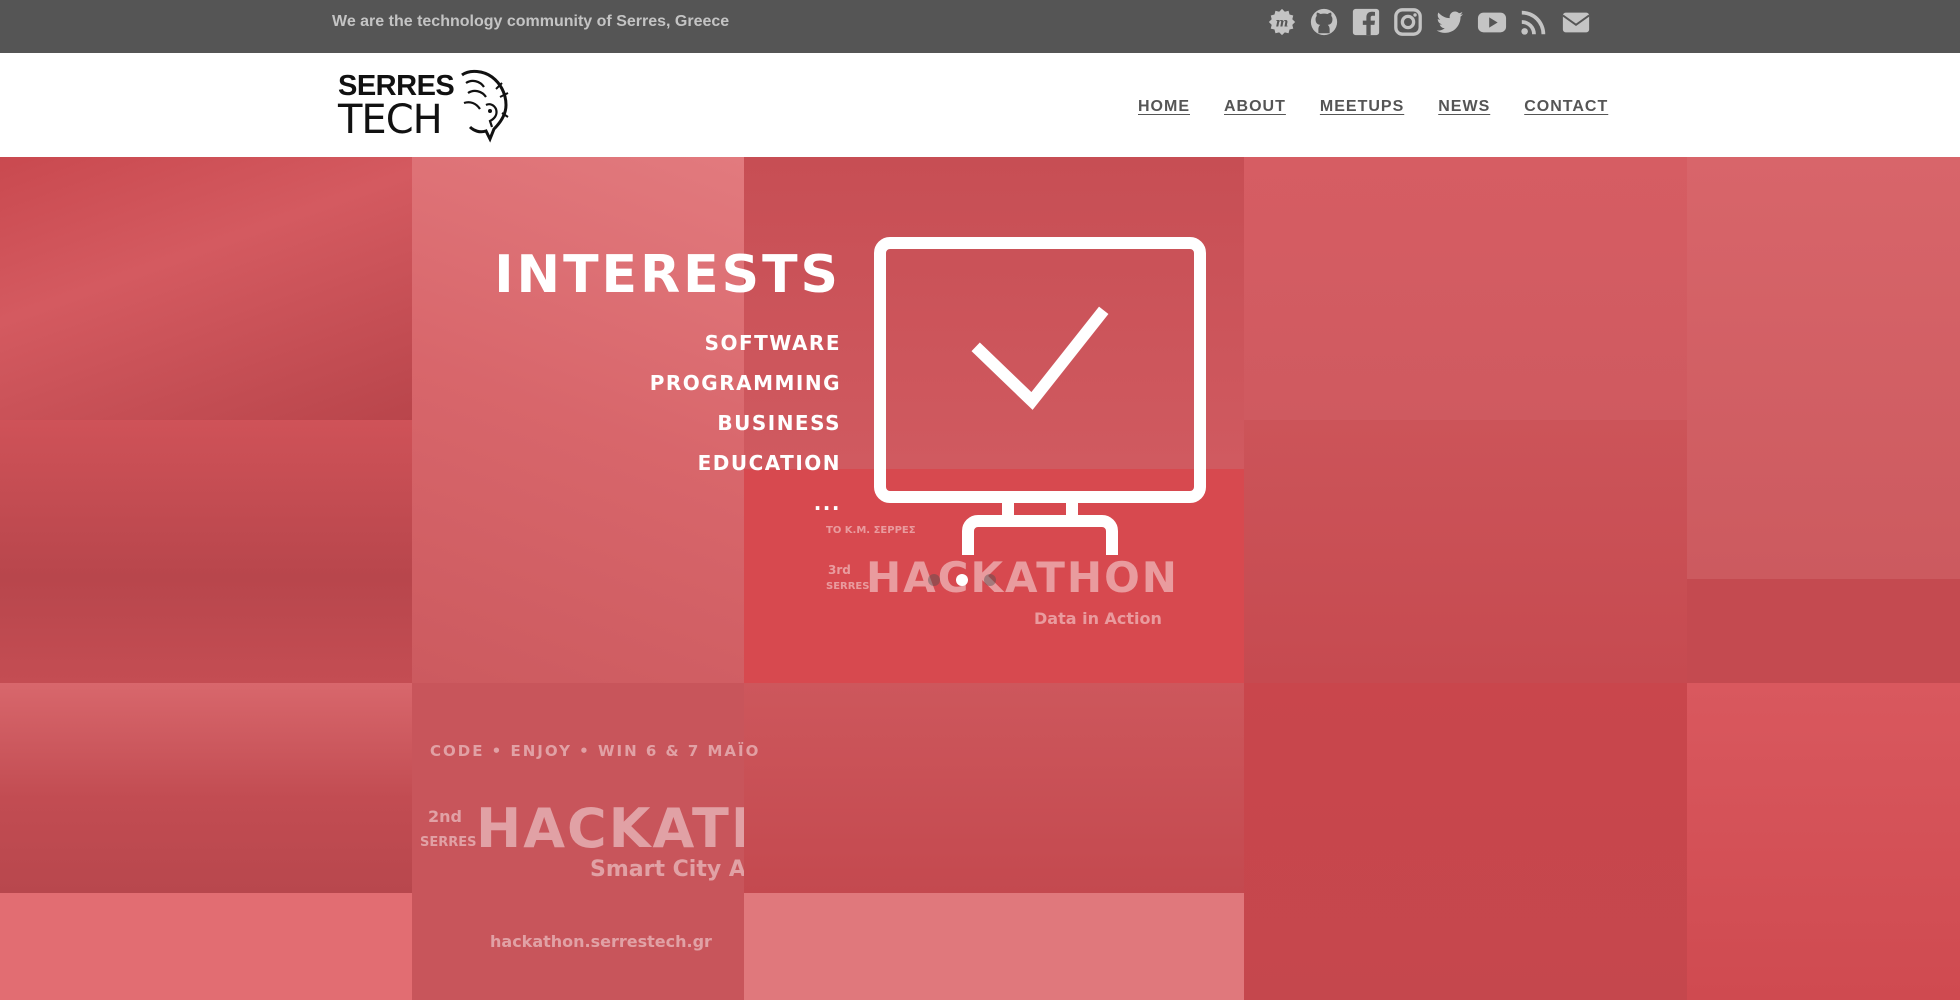 This screenshot has width=1960, height=1000. Describe the element at coordinates (1366, 22) in the screenshot. I see `facebook-icon` at that location.